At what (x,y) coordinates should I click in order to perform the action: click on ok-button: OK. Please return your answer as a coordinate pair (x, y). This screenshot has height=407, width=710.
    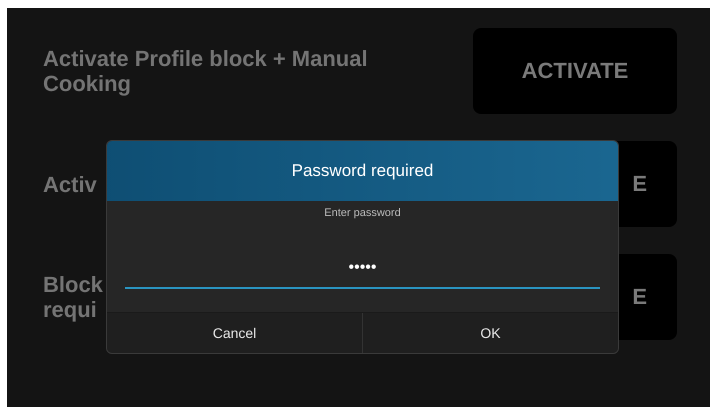
    Looking at the image, I should click on (490, 333).